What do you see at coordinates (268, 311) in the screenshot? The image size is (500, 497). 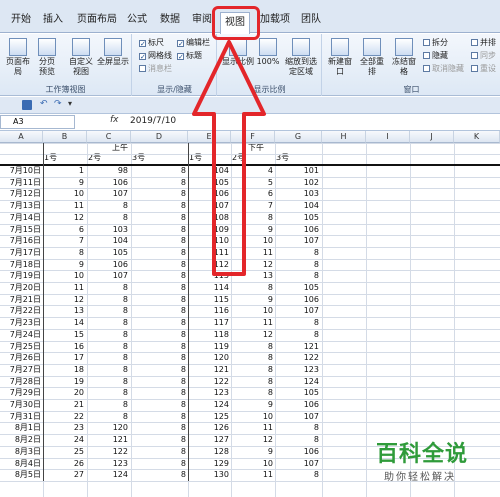 I see `value-cell: 10` at bounding box center [268, 311].